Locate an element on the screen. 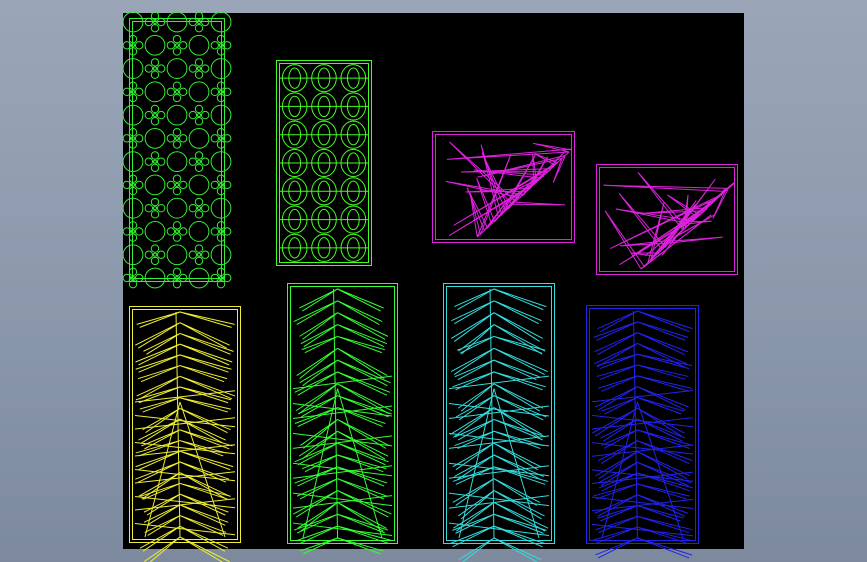 The height and width of the screenshot is (562, 867). panel-8-pattern is located at coordinates (642, 432).